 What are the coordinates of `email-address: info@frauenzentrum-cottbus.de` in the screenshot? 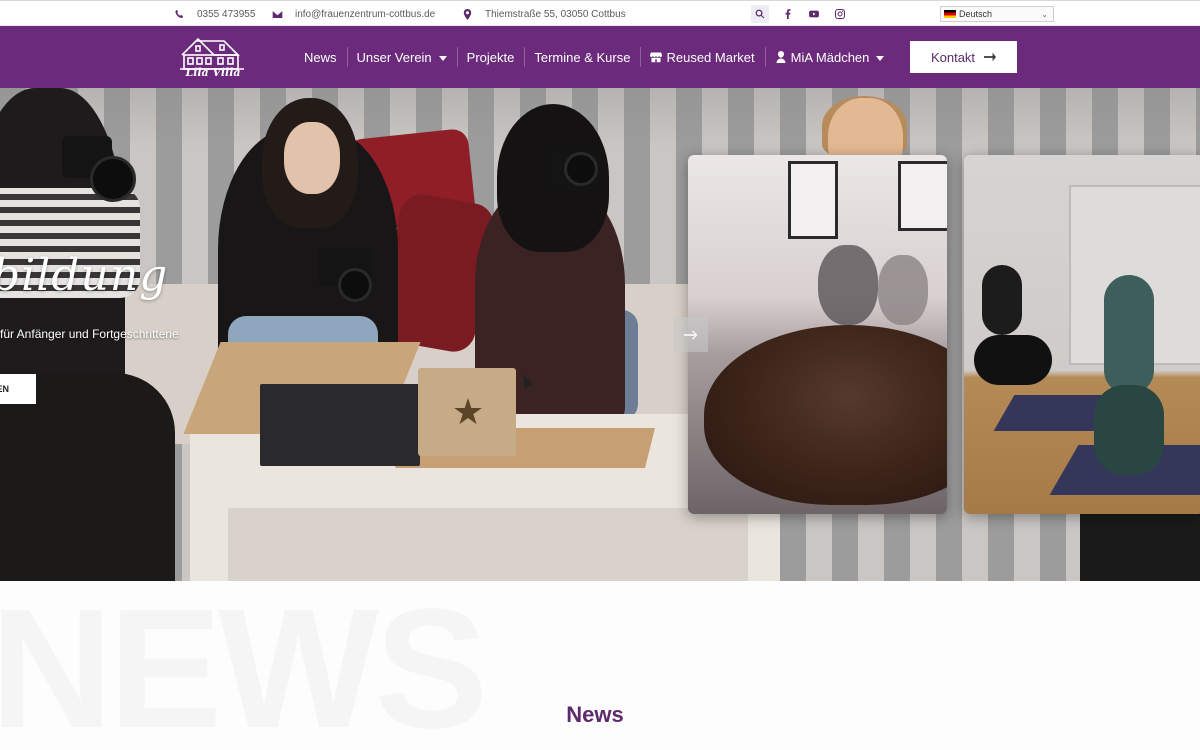 It's located at (365, 14).